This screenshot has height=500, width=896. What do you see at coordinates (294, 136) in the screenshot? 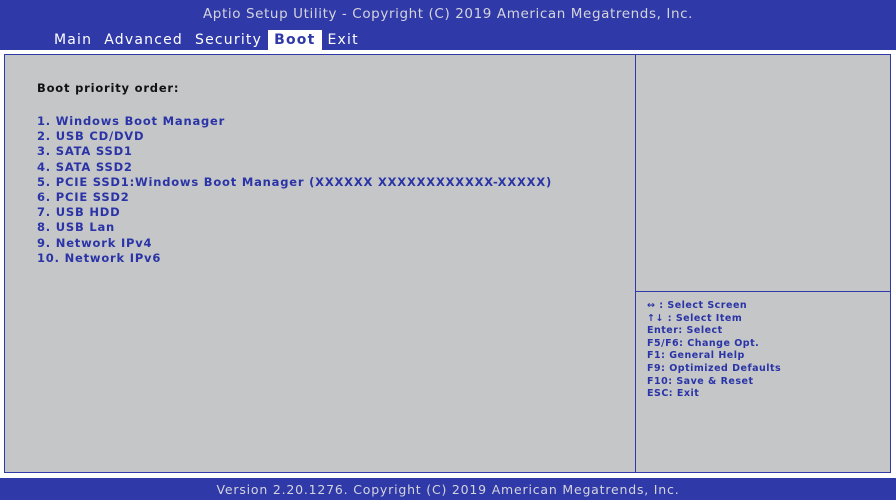
I see `boot-option-2: 2. USB CD/DVD` at bounding box center [294, 136].